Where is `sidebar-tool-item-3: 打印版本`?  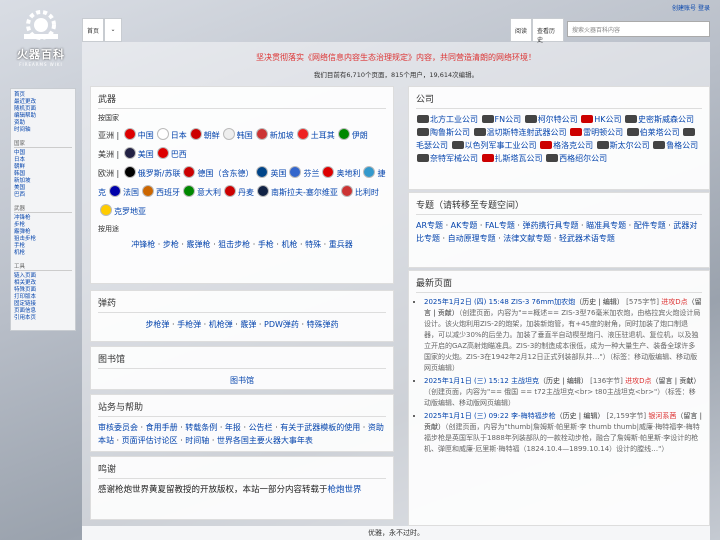
sidebar-tool-item-3: 打印版本 is located at coordinates (43, 297).